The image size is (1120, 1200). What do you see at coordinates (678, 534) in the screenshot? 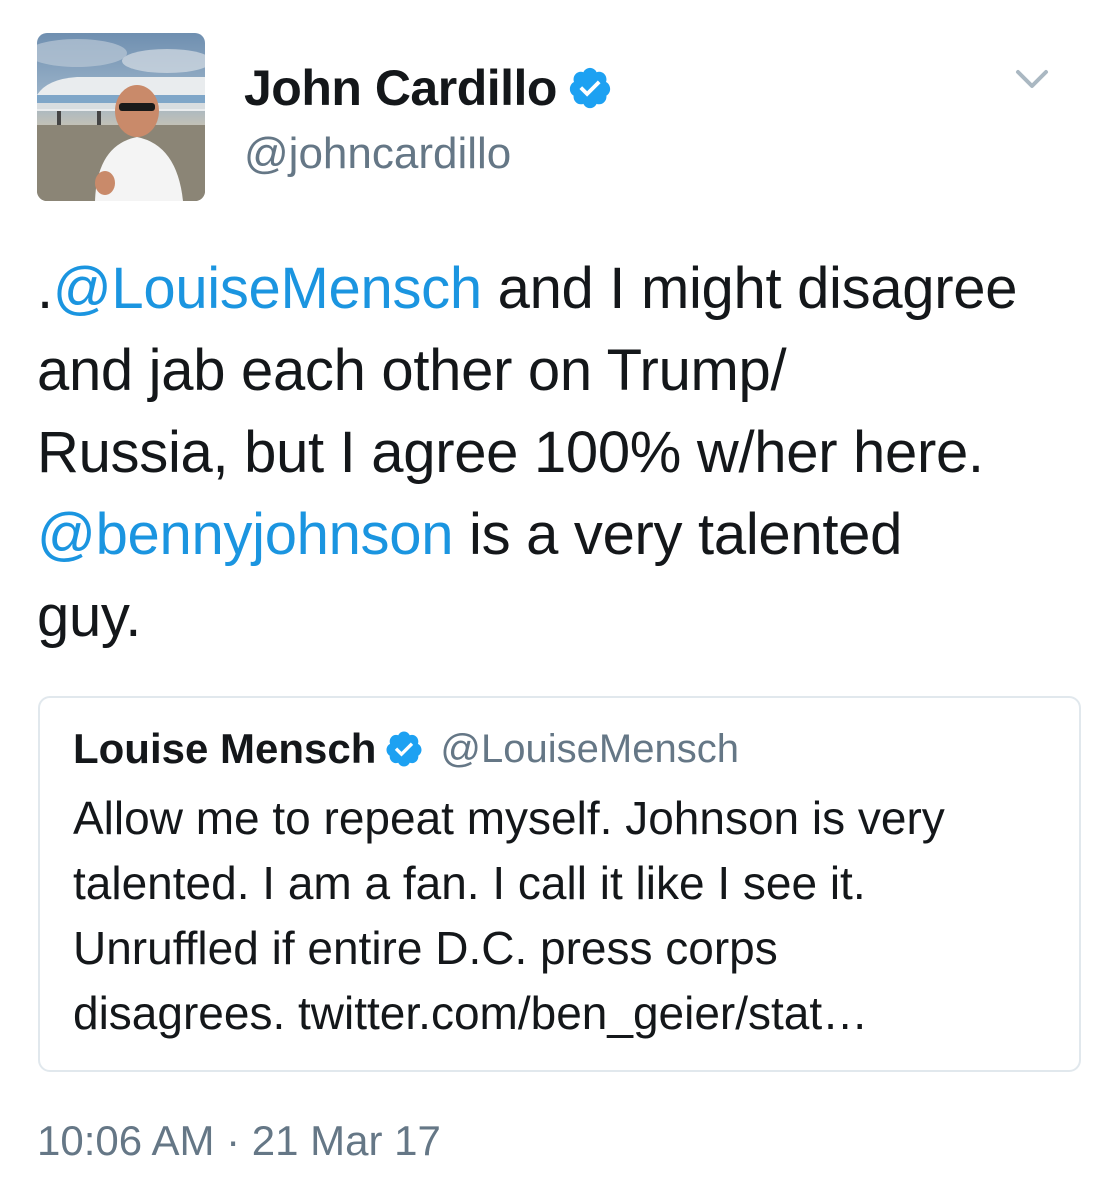
I see `tweet-text-segment: is a very talented` at bounding box center [678, 534].